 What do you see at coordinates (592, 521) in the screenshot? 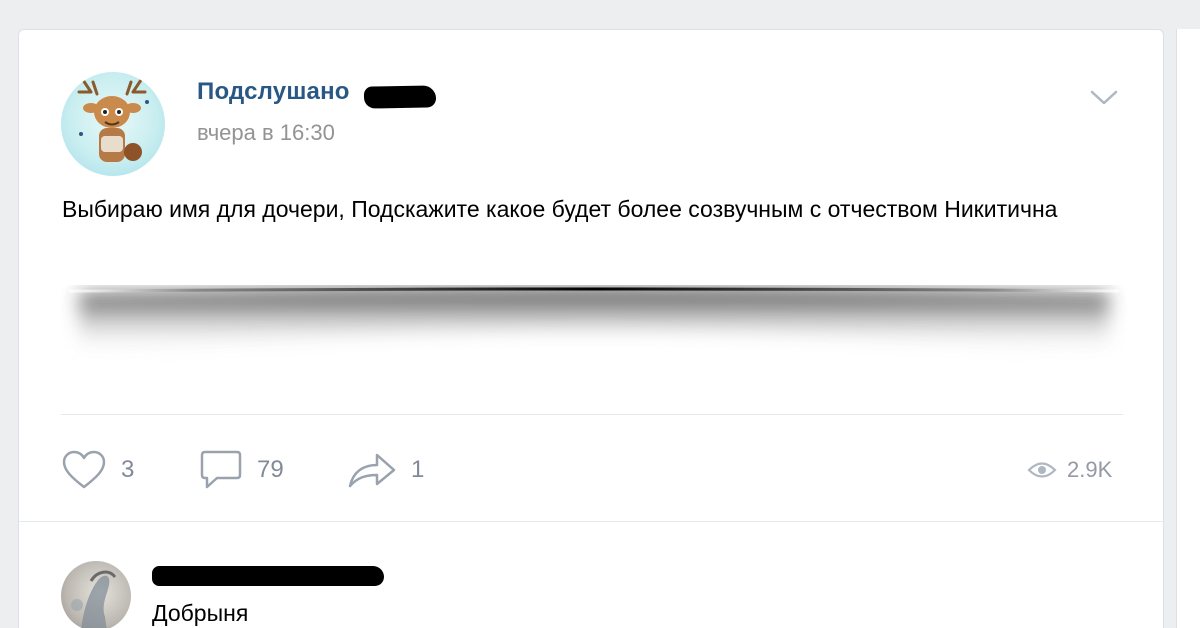
I see `comments-divider` at bounding box center [592, 521].